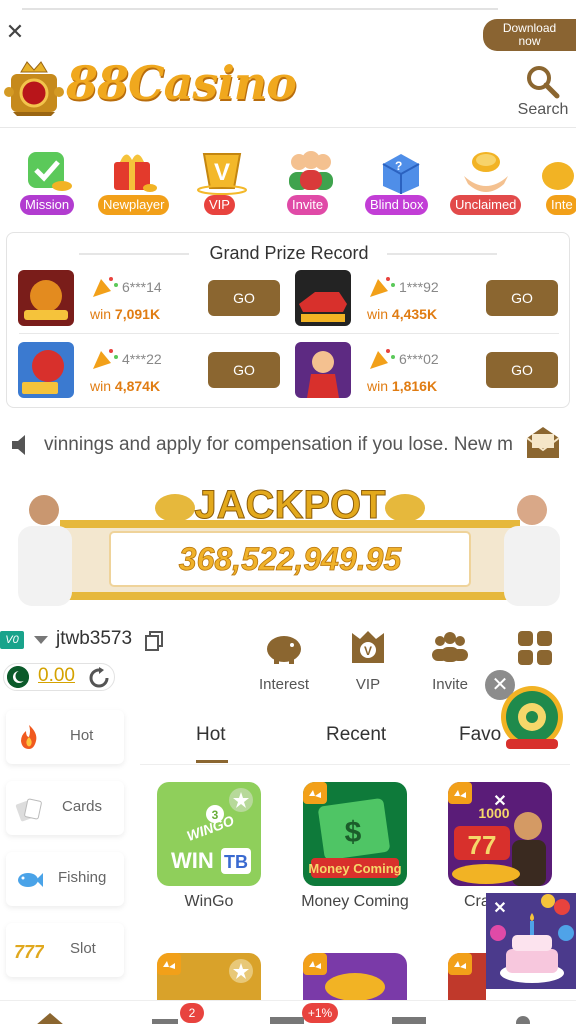 This screenshot has width=576, height=1024. What do you see at coordinates (355, 834) in the screenshot?
I see `game-tile-money-coming: $ Money Coming` at bounding box center [355, 834].